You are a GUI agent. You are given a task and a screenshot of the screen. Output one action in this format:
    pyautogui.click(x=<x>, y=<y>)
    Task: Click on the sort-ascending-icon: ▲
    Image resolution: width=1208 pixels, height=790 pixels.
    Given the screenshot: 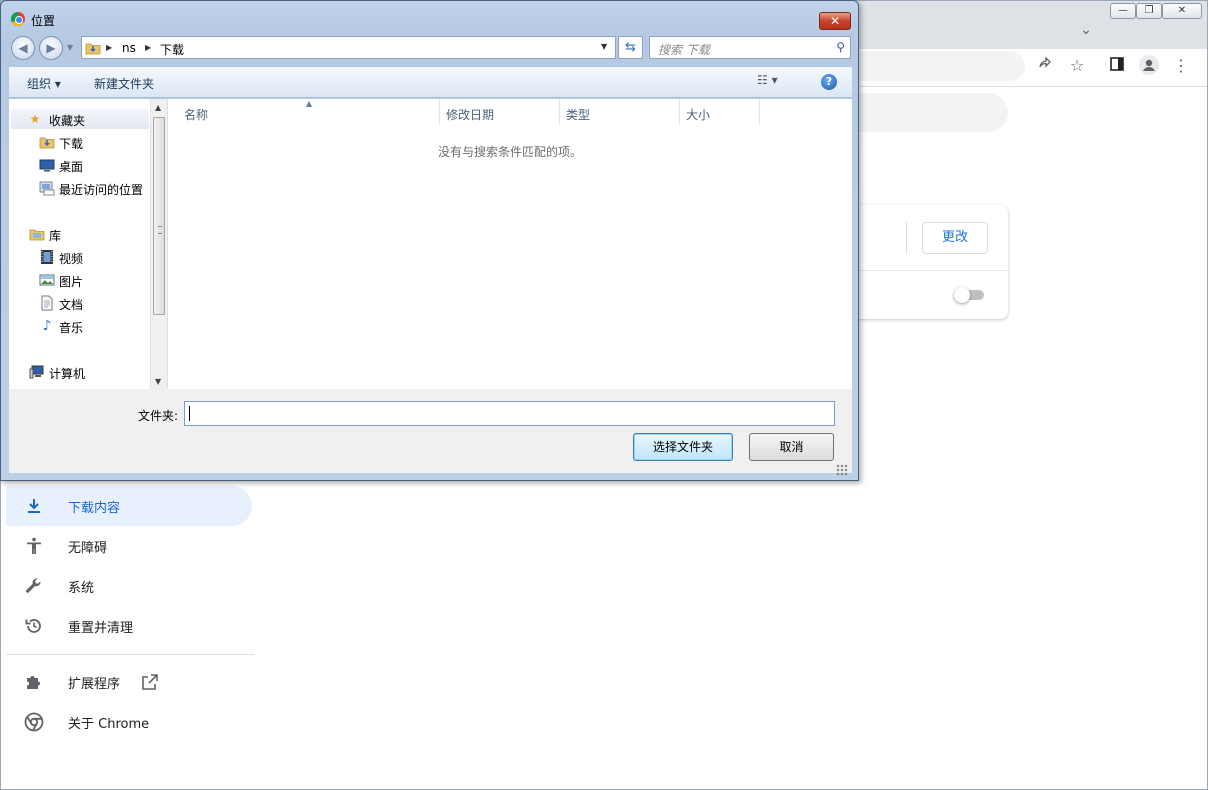 What is the action you would take?
    pyautogui.click(x=309, y=103)
    